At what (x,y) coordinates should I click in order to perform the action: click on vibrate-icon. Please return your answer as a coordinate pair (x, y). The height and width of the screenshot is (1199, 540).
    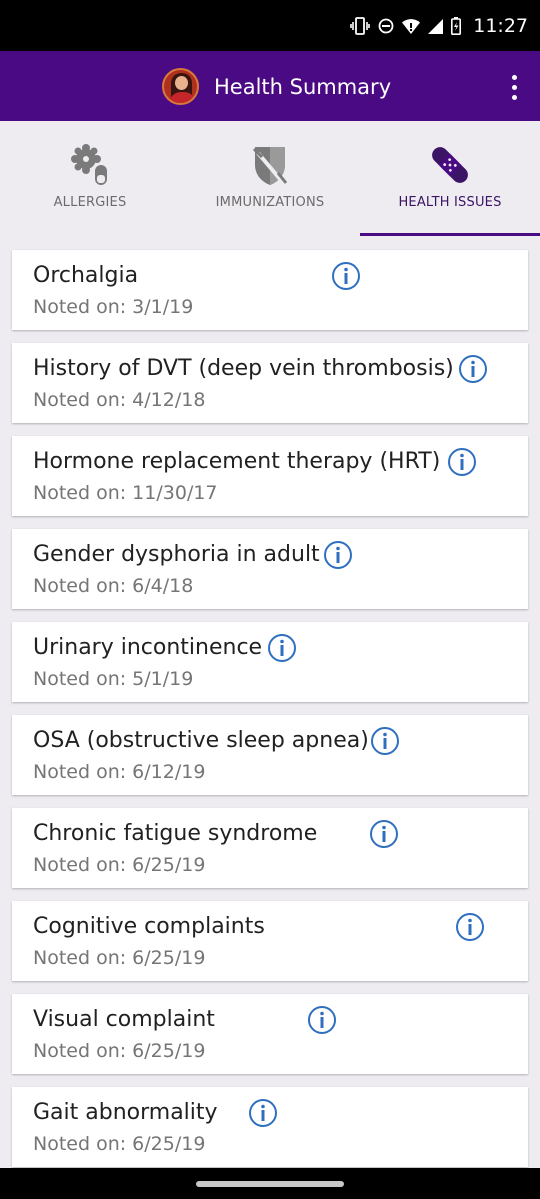
    Looking at the image, I should click on (360, 26).